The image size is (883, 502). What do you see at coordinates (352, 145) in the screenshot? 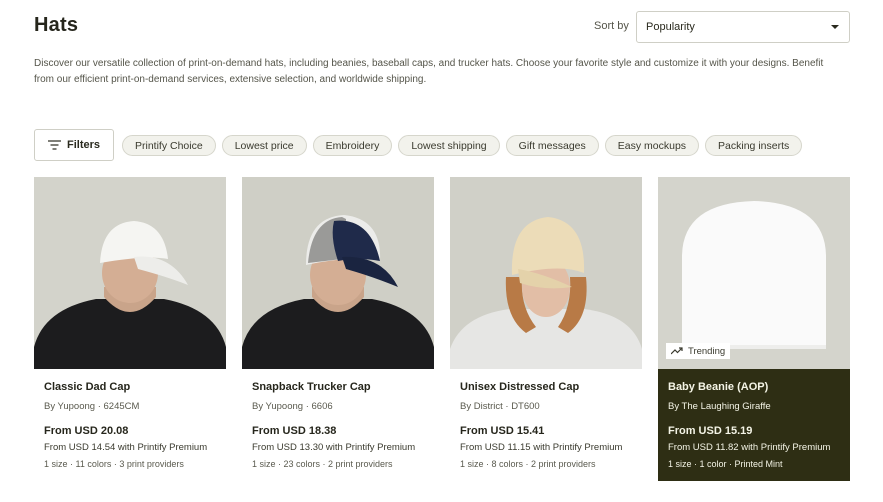
I see `chip-embroidery: Embroidery` at bounding box center [352, 145].